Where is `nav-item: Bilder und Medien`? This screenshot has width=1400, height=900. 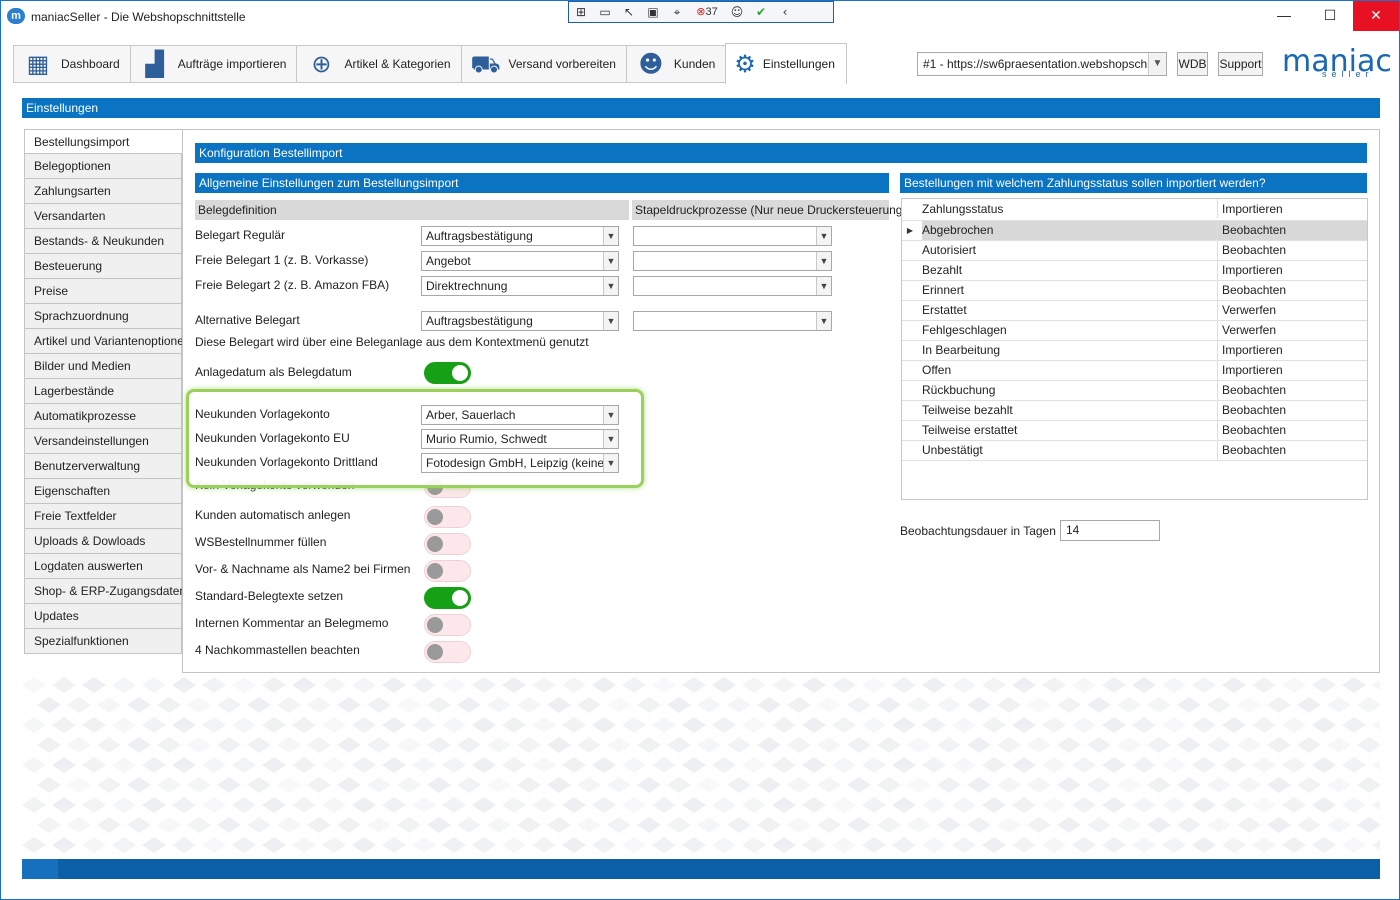 nav-item: Bilder und Medien is located at coordinates (103, 366).